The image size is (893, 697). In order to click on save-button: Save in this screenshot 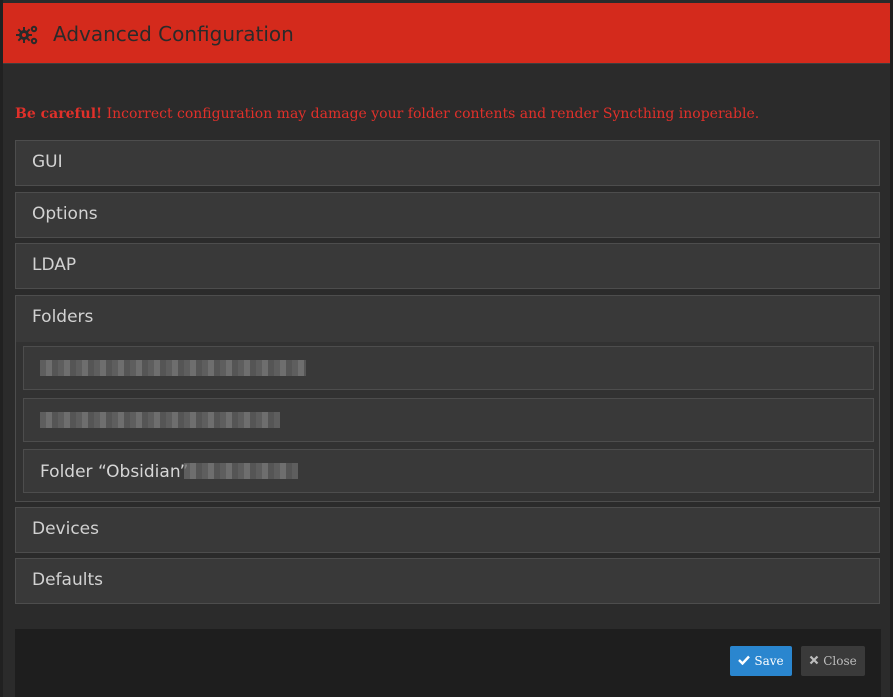, I will do `click(761, 661)`.